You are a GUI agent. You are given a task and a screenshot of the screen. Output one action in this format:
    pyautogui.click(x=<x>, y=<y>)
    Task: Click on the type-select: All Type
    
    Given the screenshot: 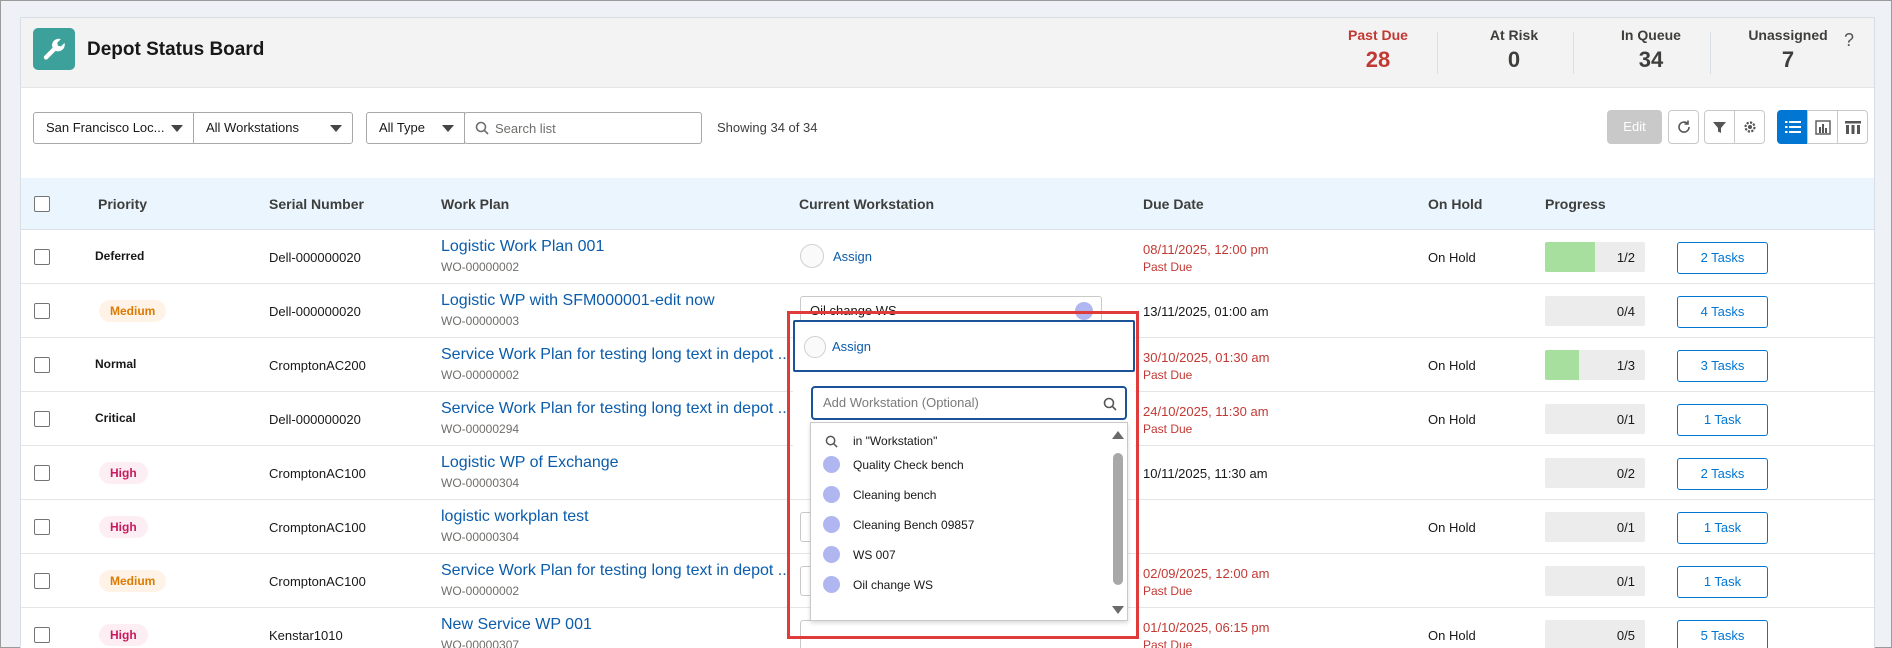 What is the action you would take?
    pyautogui.click(x=415, y=128)
    